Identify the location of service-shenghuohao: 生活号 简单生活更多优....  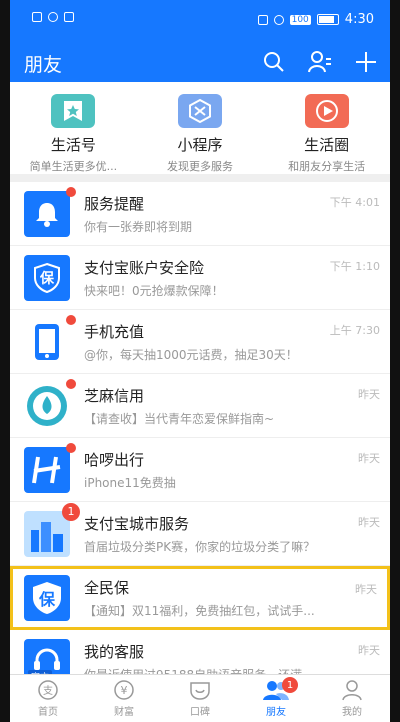
(73, 128).